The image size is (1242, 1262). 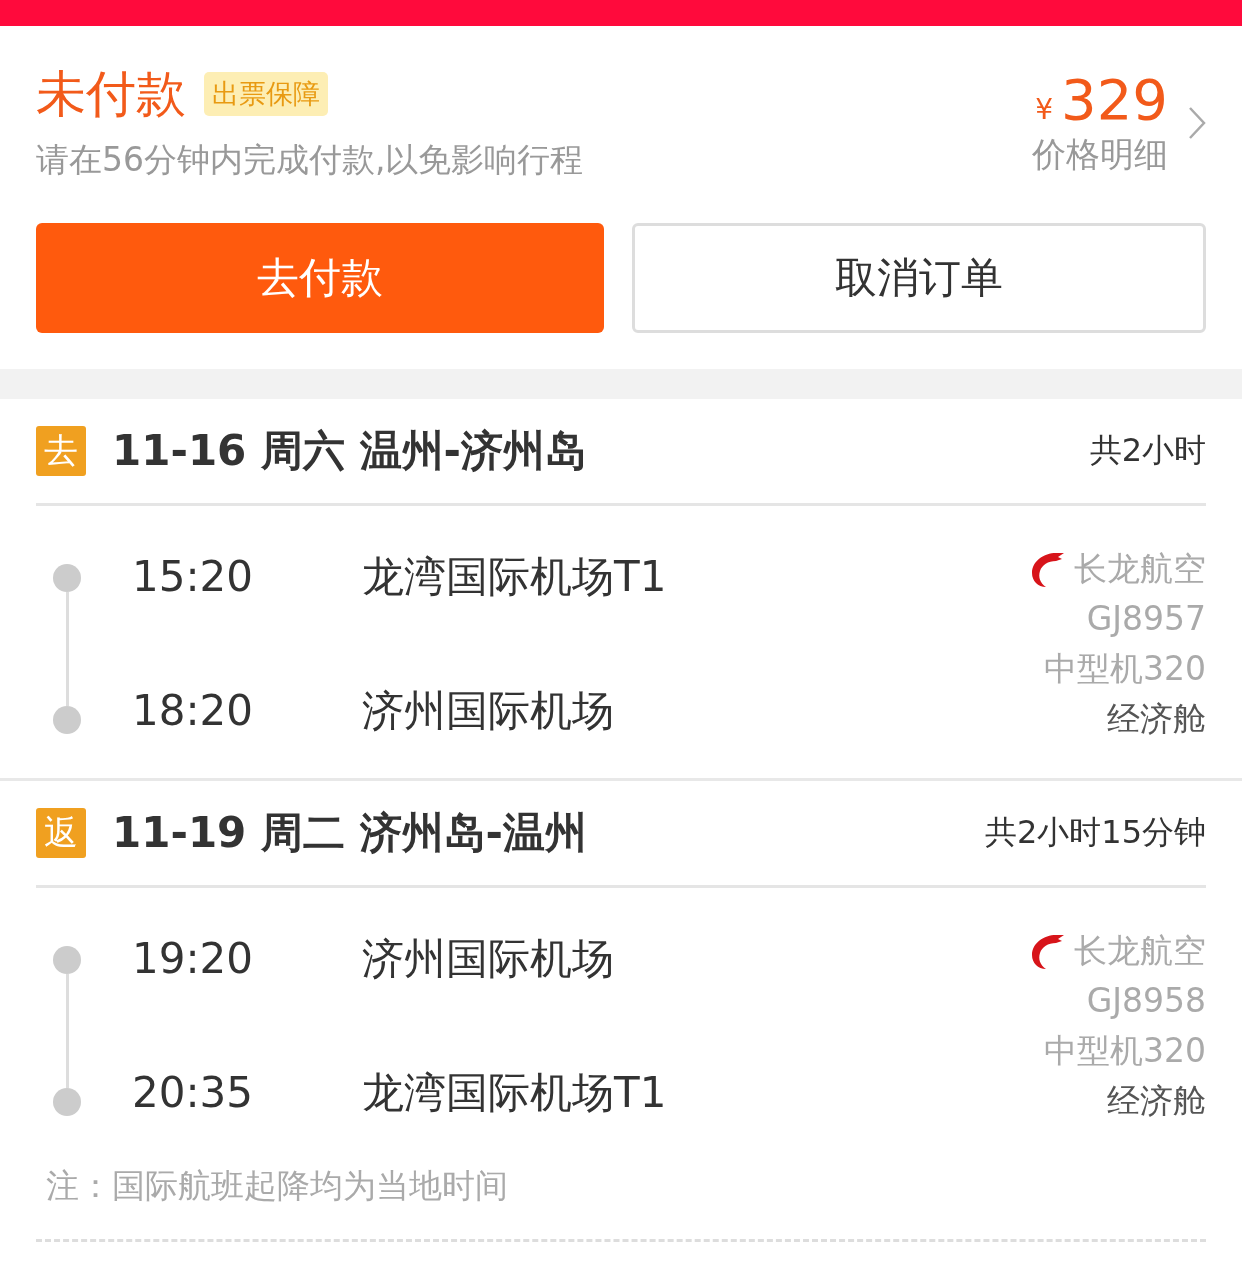 What do you see at coordinates (514, 1093) in the screenshot?
I see `arrival-airport: 龙湾国际机场T1` at bounding box center [514, 1093].